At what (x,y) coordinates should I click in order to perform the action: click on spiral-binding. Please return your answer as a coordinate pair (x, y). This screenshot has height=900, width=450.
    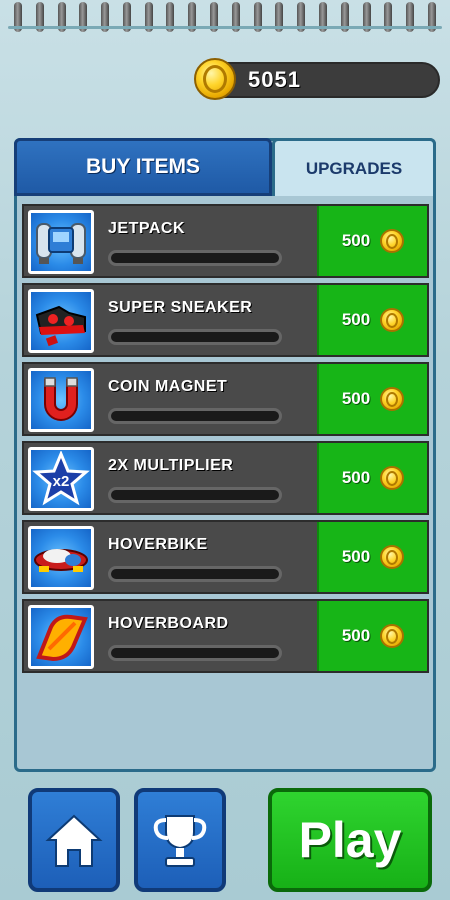
    Looking at the image, I should click on (225, 18).